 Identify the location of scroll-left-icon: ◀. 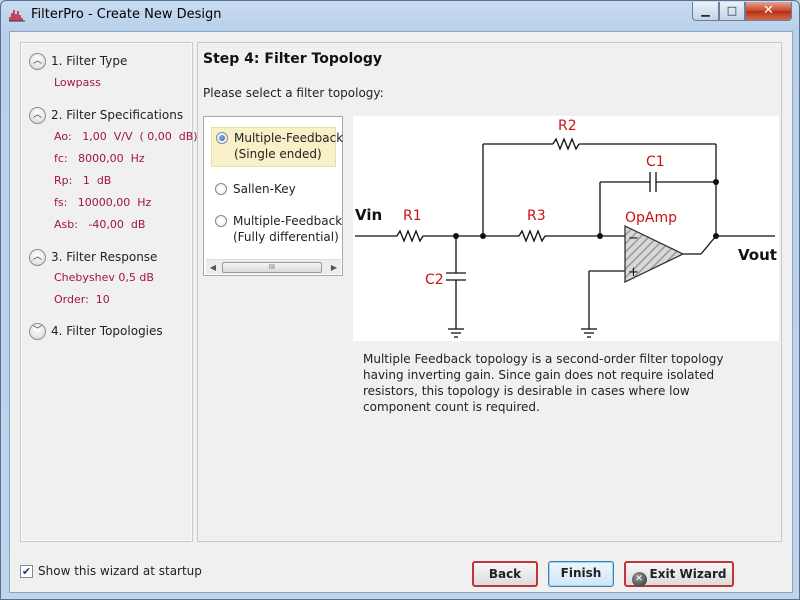
(213, 267).